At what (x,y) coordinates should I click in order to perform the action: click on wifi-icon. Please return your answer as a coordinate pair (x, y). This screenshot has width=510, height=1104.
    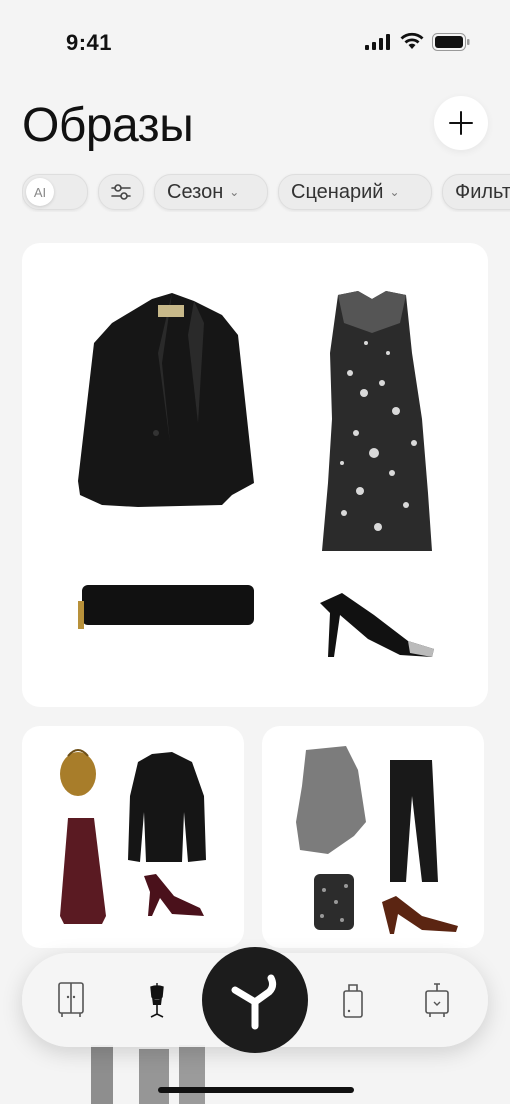
    Looking at the image, I should click on (412, 40).